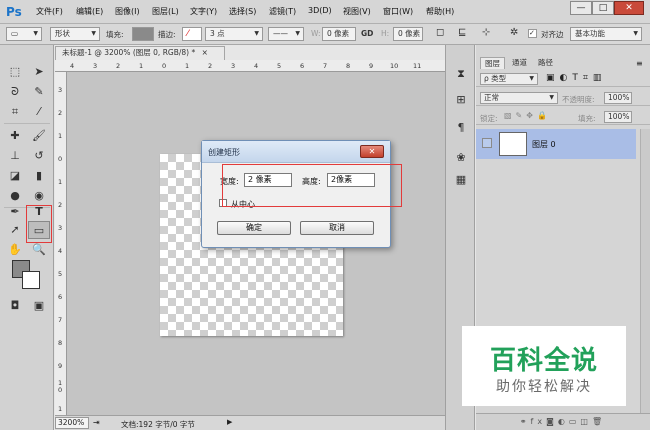  Describe the element at coordinates (15, 176) in the screenshot. I see `eraser-tool-icon: ◪` at that location.